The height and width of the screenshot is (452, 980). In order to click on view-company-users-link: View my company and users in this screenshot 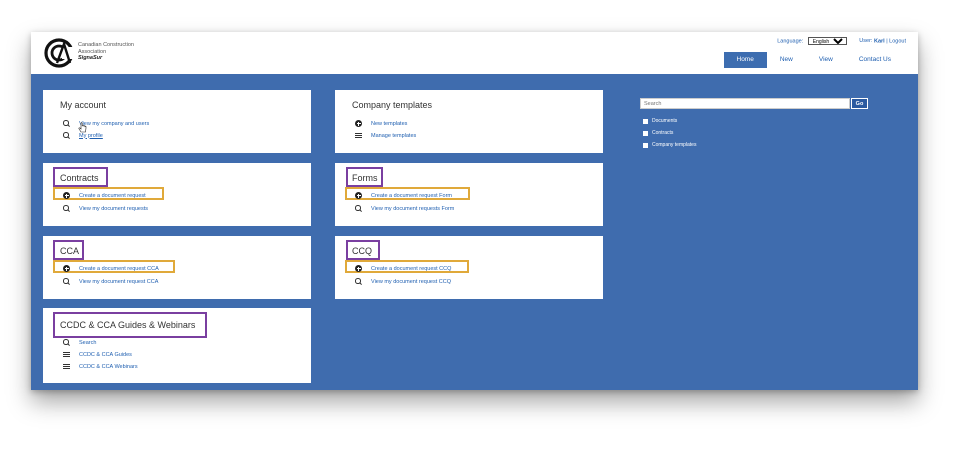, I will do `click(106, 123)`.